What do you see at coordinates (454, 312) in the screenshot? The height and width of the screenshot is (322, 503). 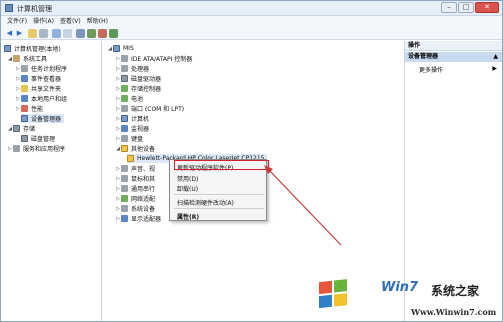 I see `watermark-site: Www.Winwin7.com` at bounding box center [454, 312].